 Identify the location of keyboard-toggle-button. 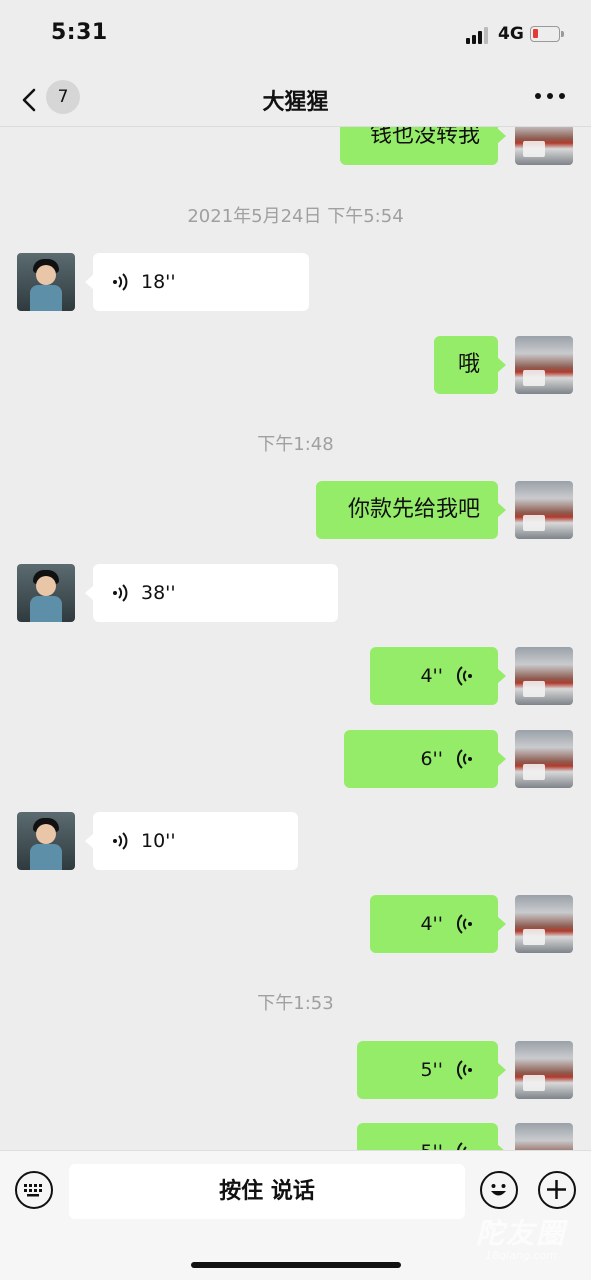
(34, 1190).